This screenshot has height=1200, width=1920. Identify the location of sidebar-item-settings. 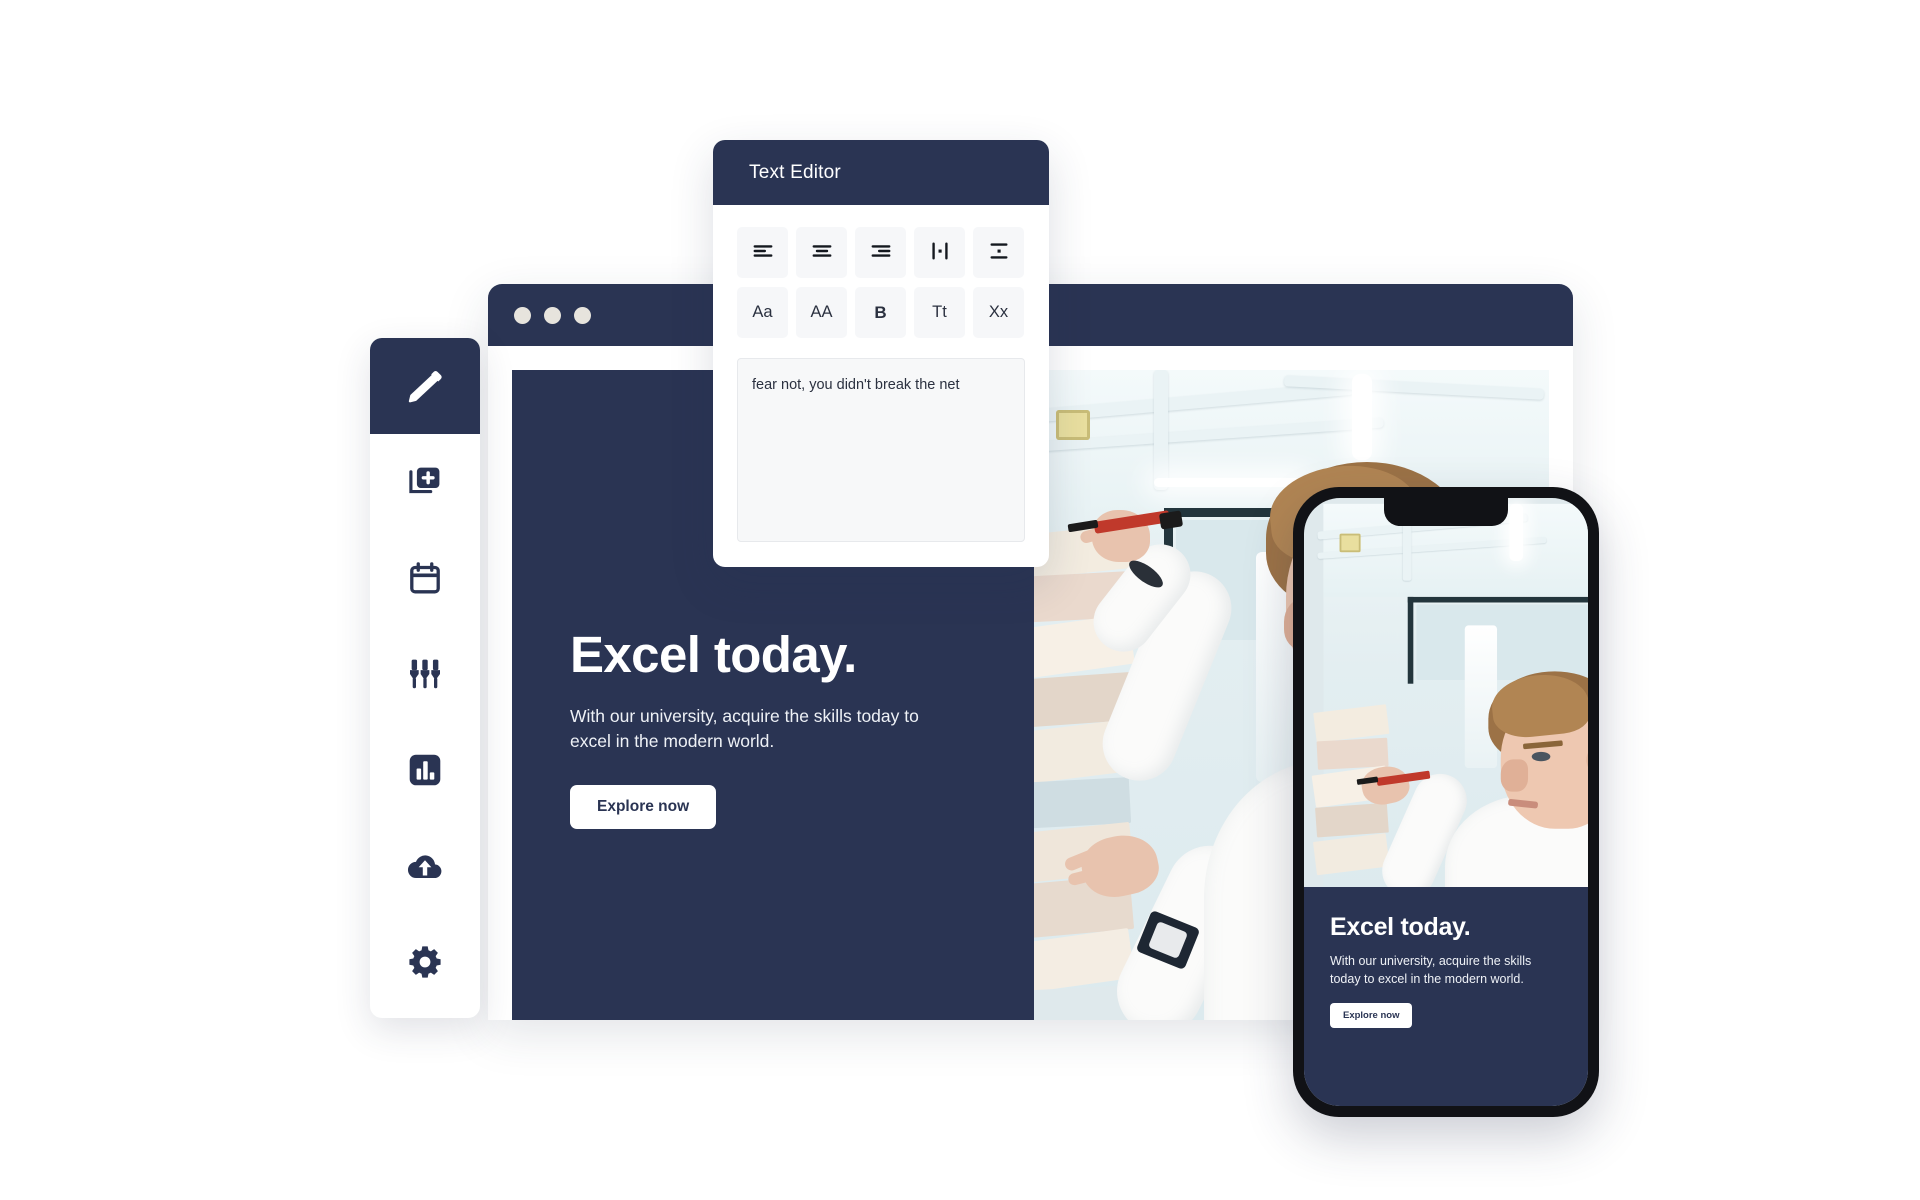
(425, 962).